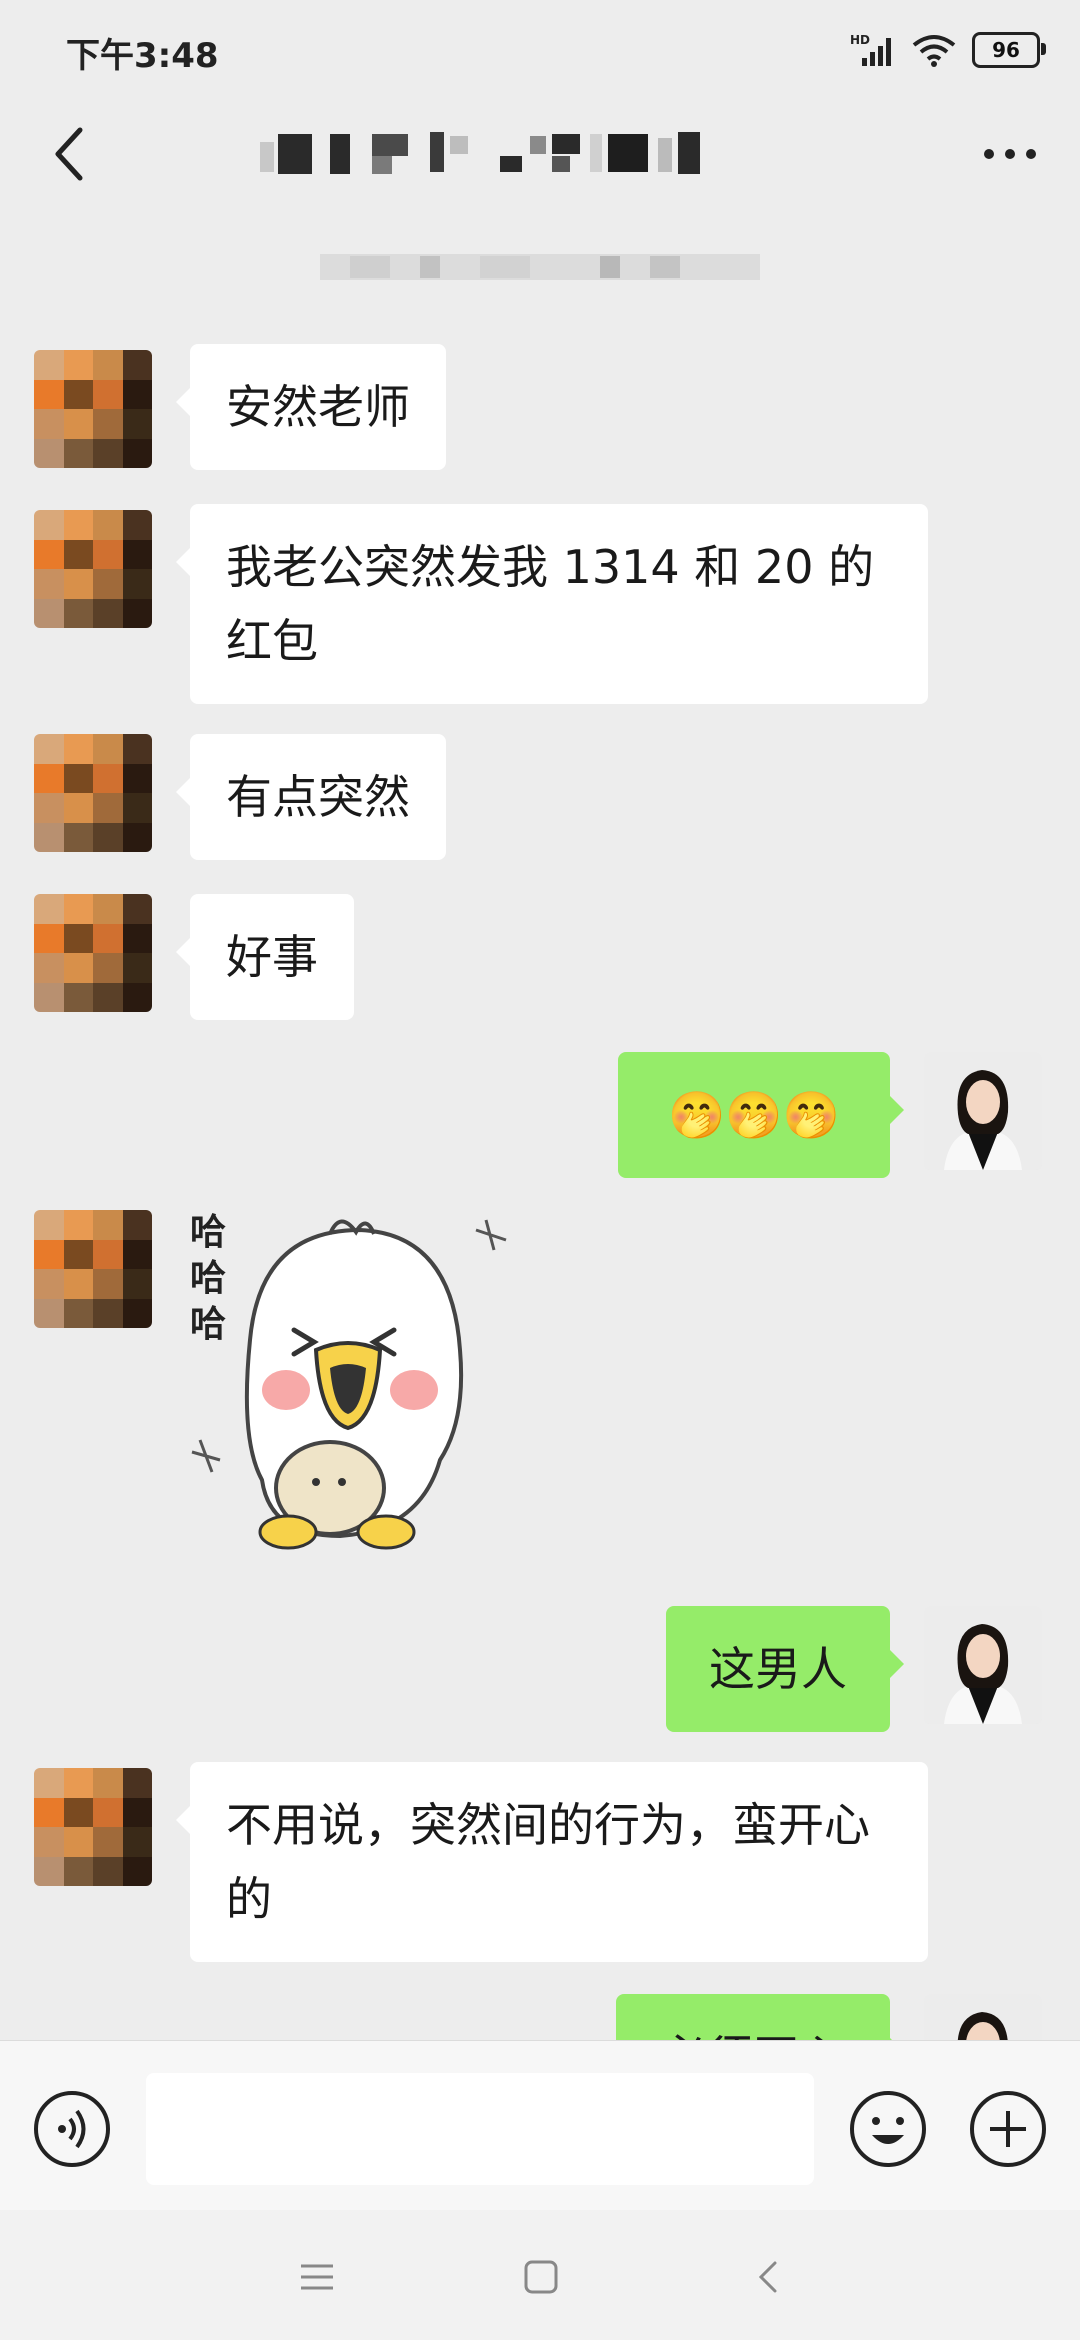 Image resolution: width=1080 pixels, height=2340 pixels. What do you see at coordinates (760, 2017) in the screenshot?
I see `message-bubble-outgoing: 必须开心` at bounding box center [760, 2017].